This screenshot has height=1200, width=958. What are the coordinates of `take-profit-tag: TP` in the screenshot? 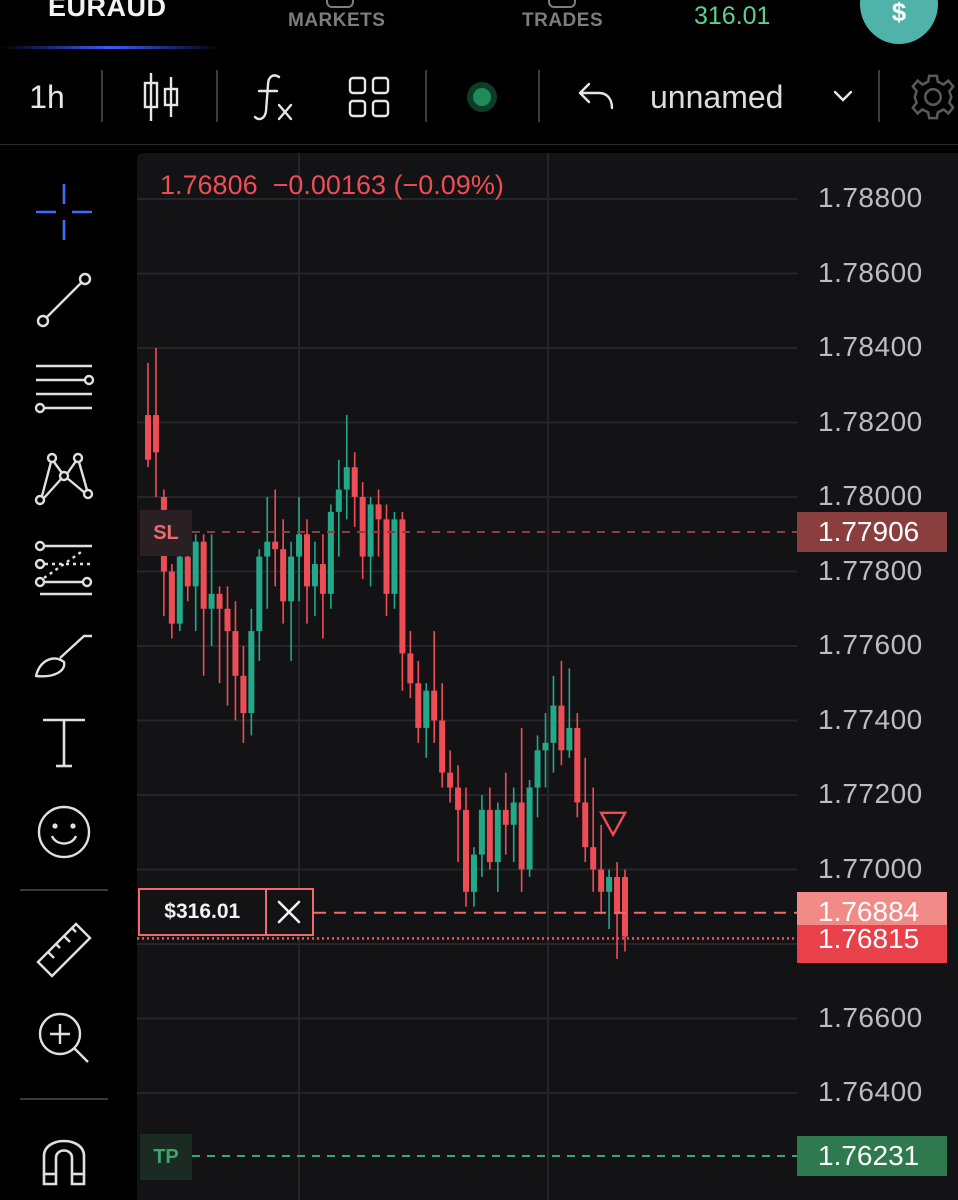 It's located at (166, 1157).